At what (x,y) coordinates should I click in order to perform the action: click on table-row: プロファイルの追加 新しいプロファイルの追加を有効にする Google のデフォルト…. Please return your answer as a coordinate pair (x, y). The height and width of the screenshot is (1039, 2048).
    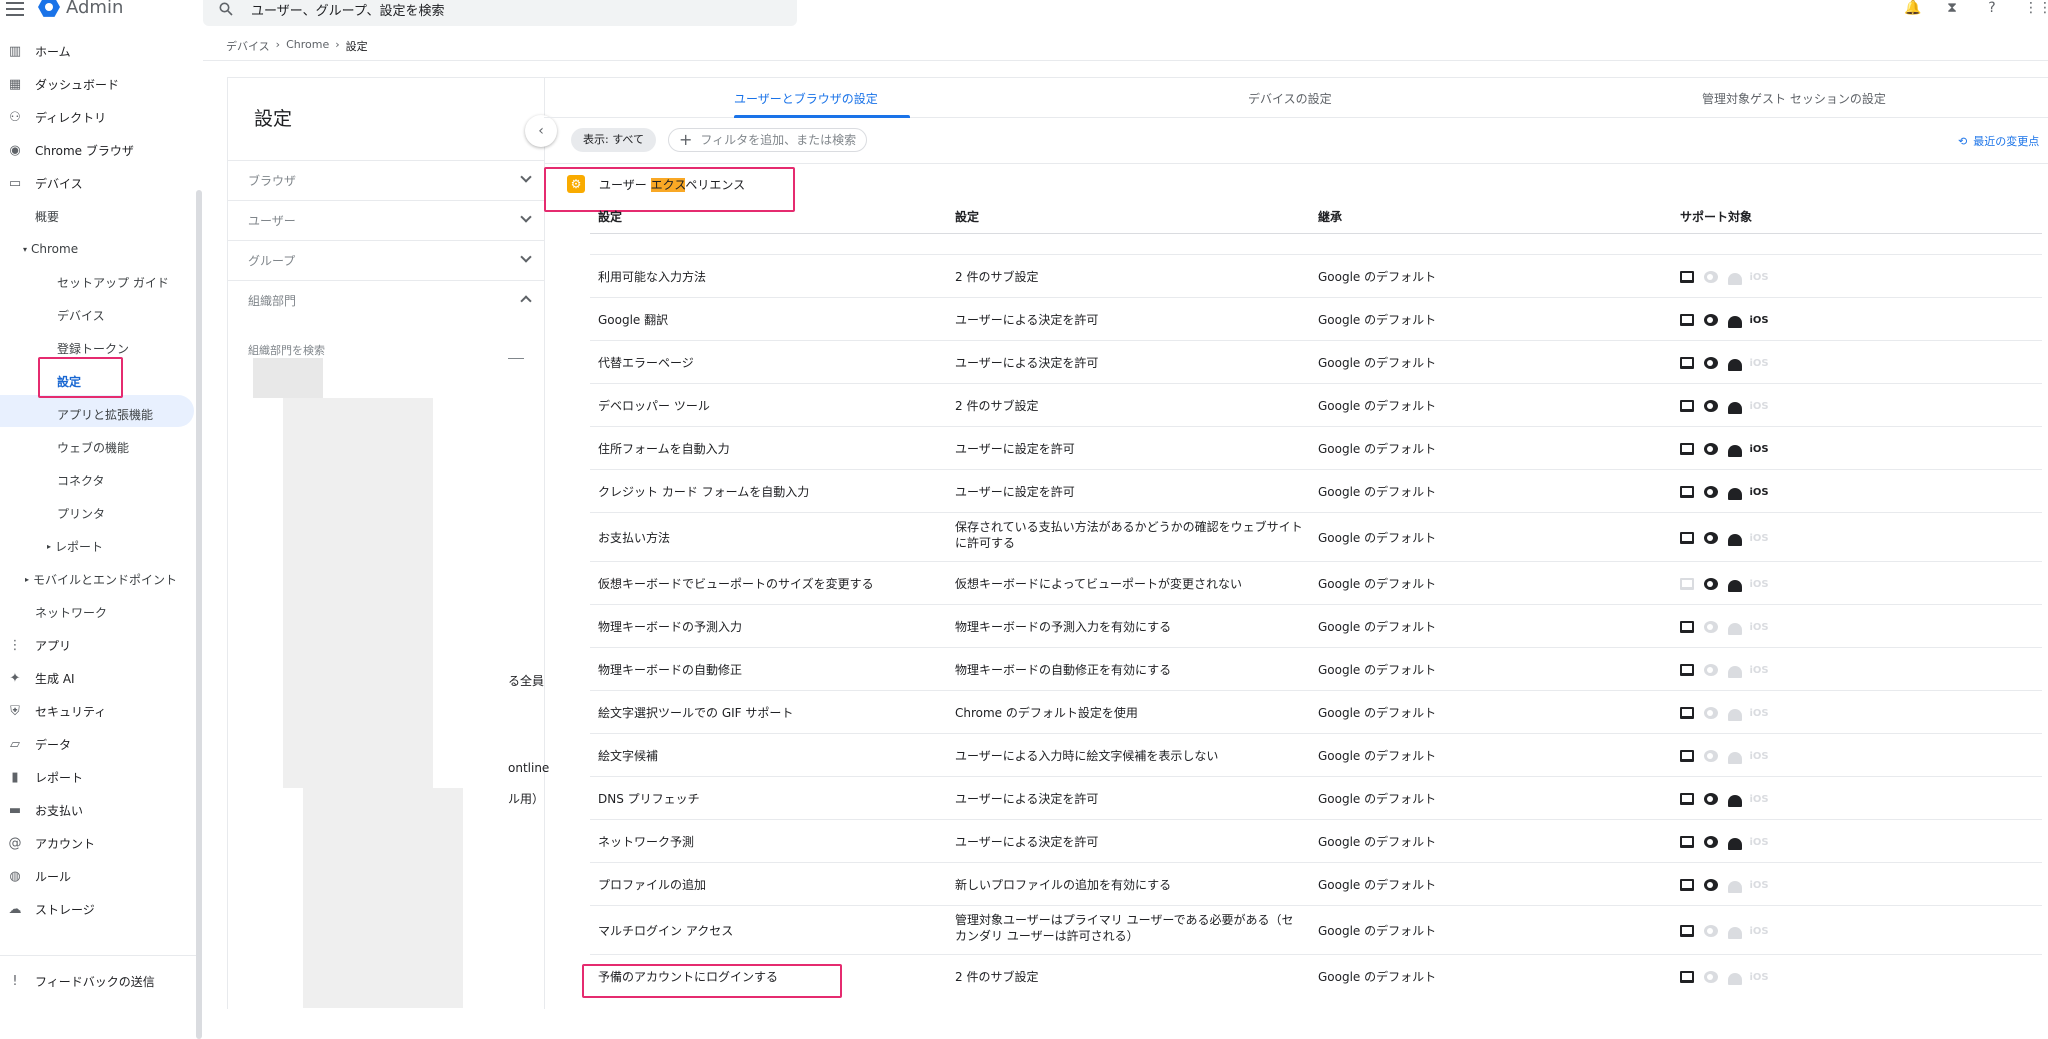
    Looking at the image, I should click on (1316, 883).